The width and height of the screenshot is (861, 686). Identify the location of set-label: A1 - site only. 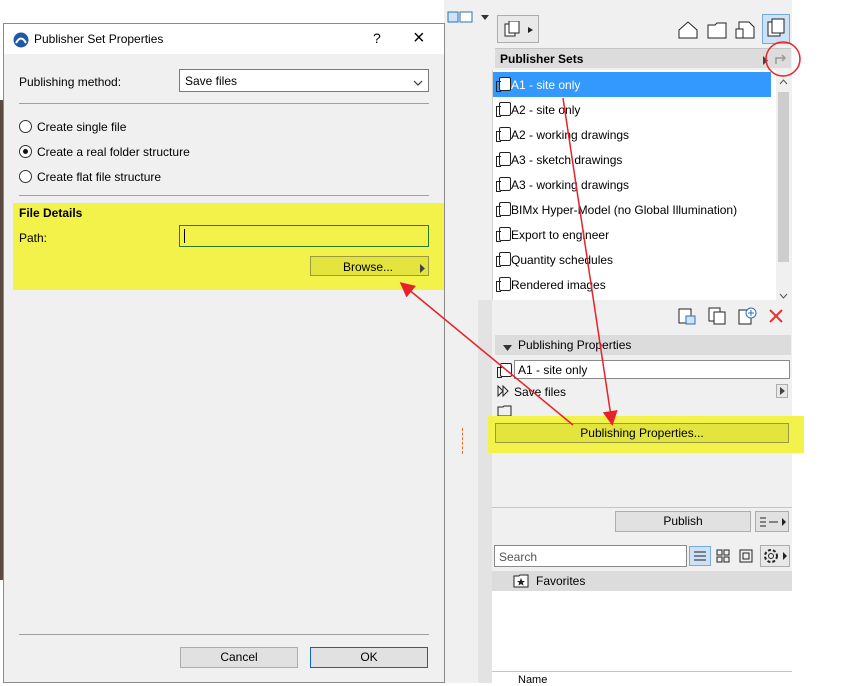
(546, 85).